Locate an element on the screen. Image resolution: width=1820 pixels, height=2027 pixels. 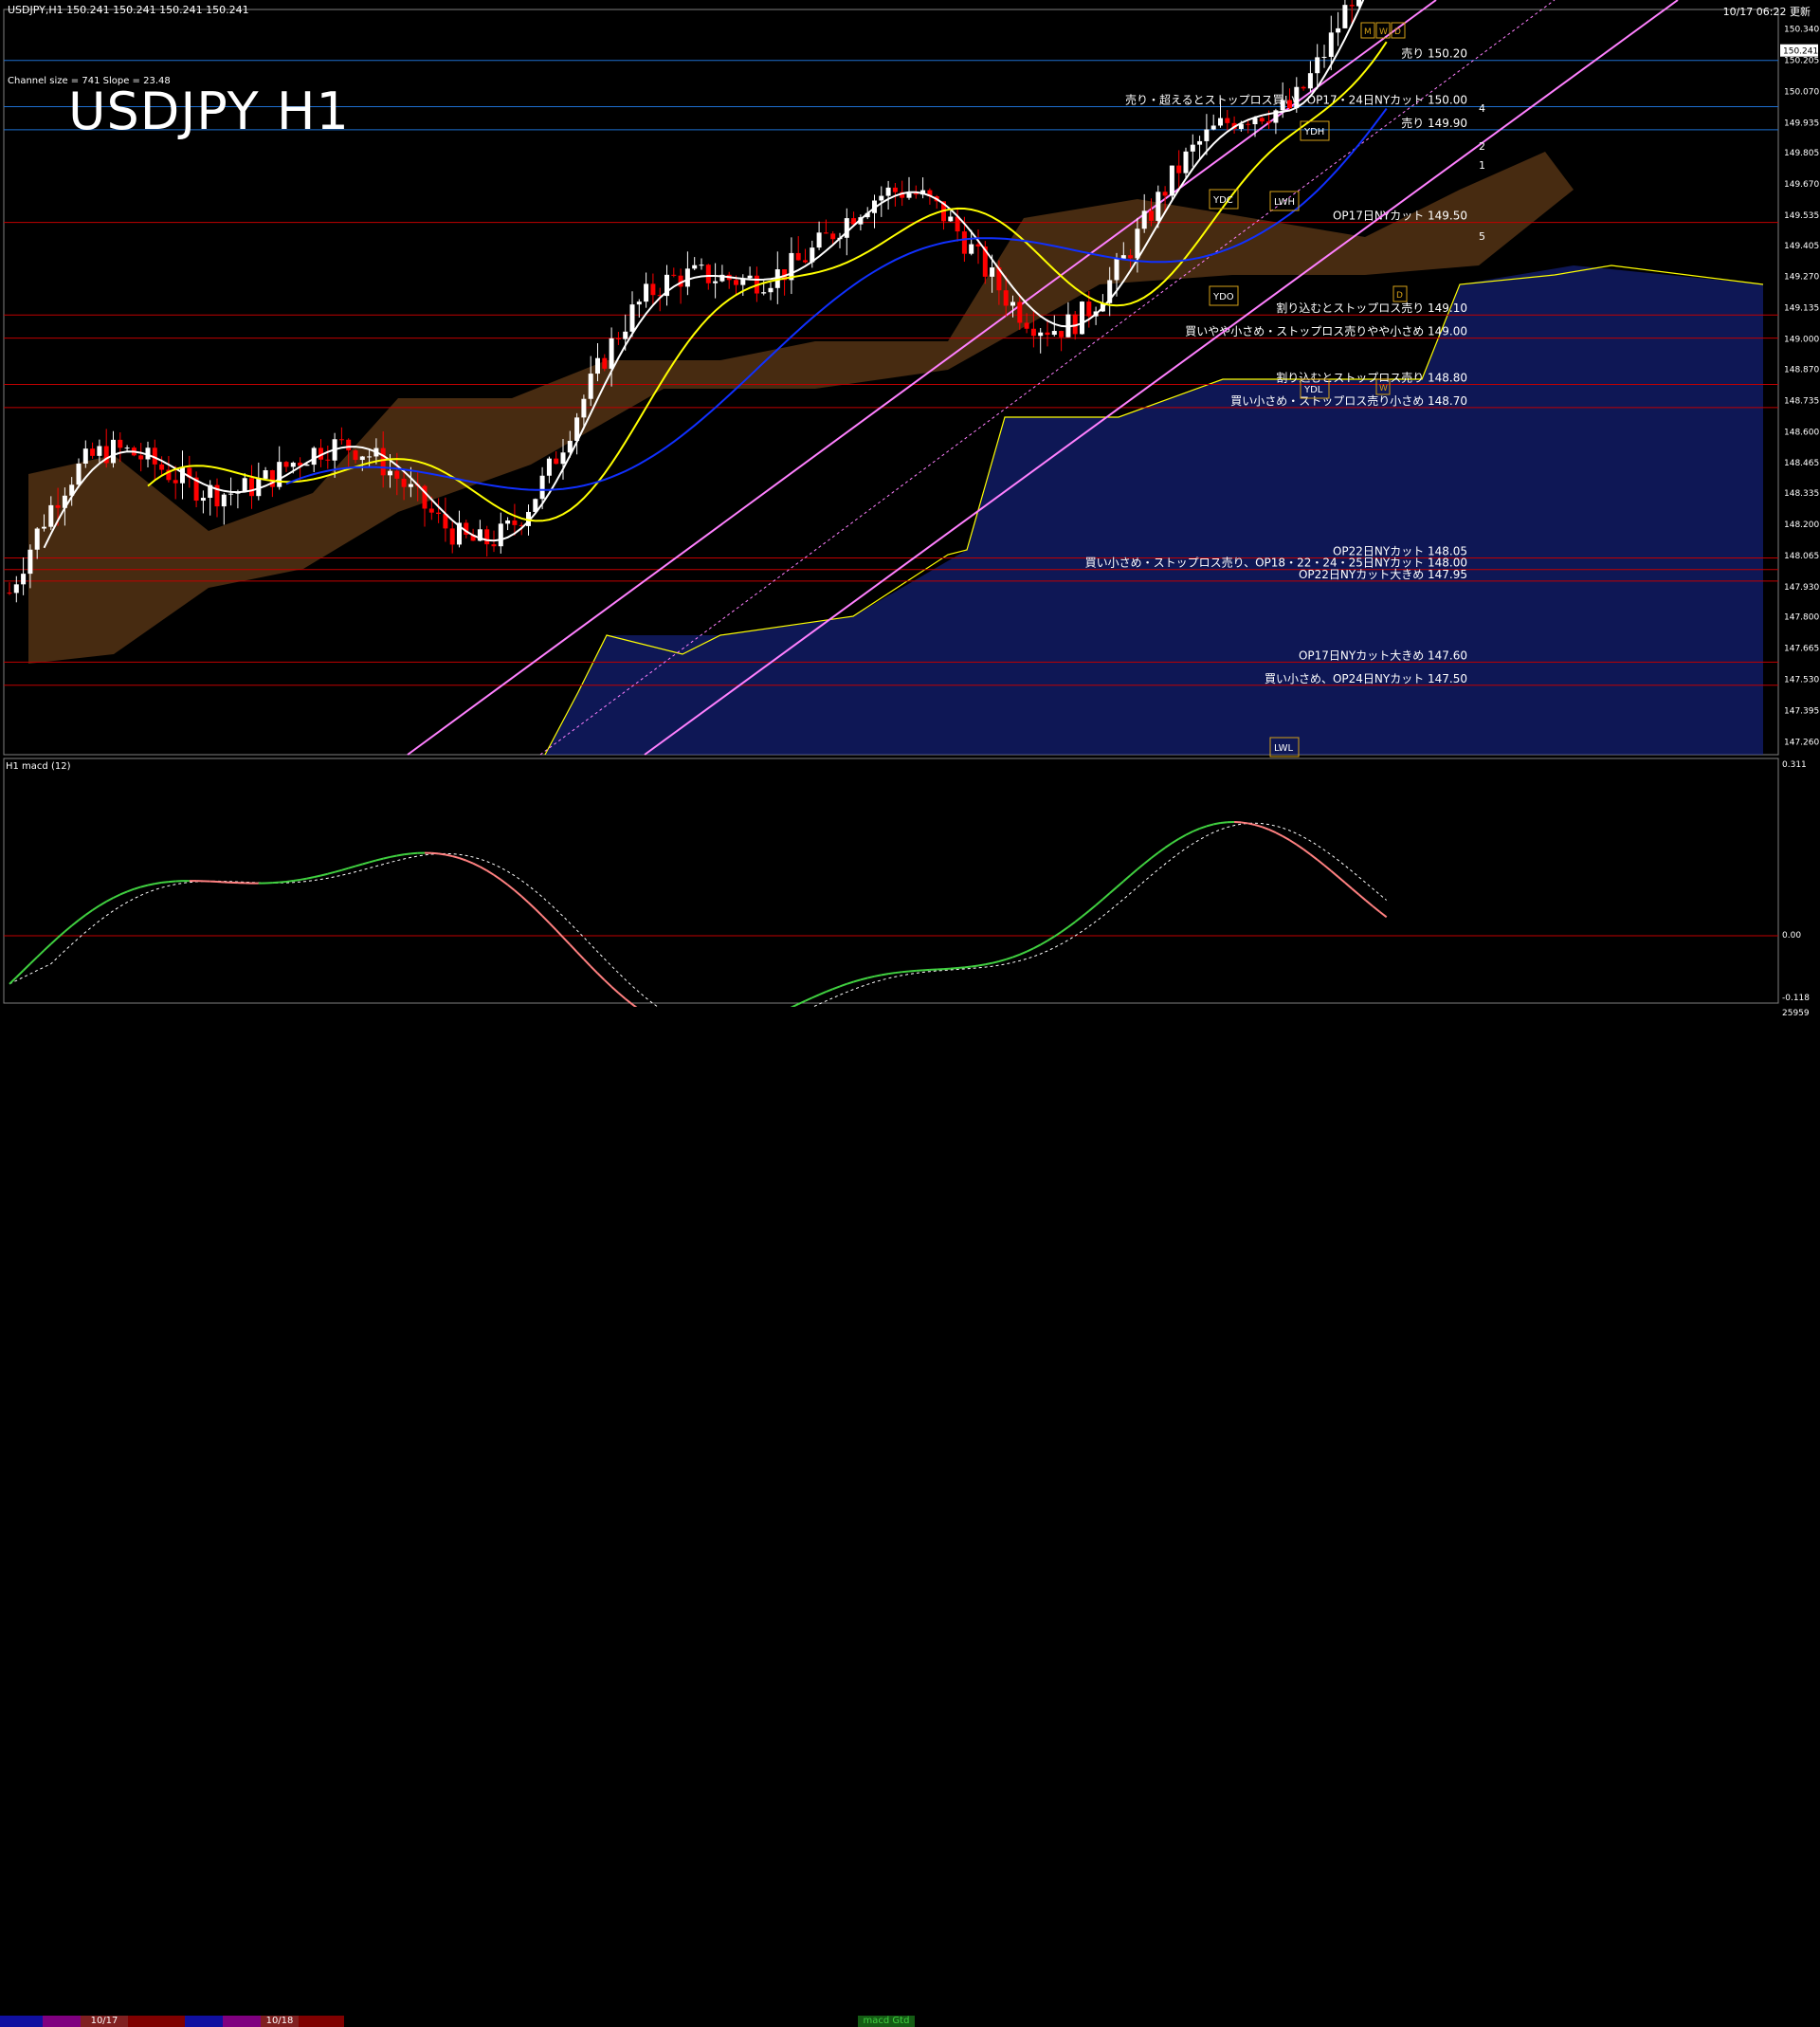
price-axis-label: 149.270 is located at coordinates (1801, 278).